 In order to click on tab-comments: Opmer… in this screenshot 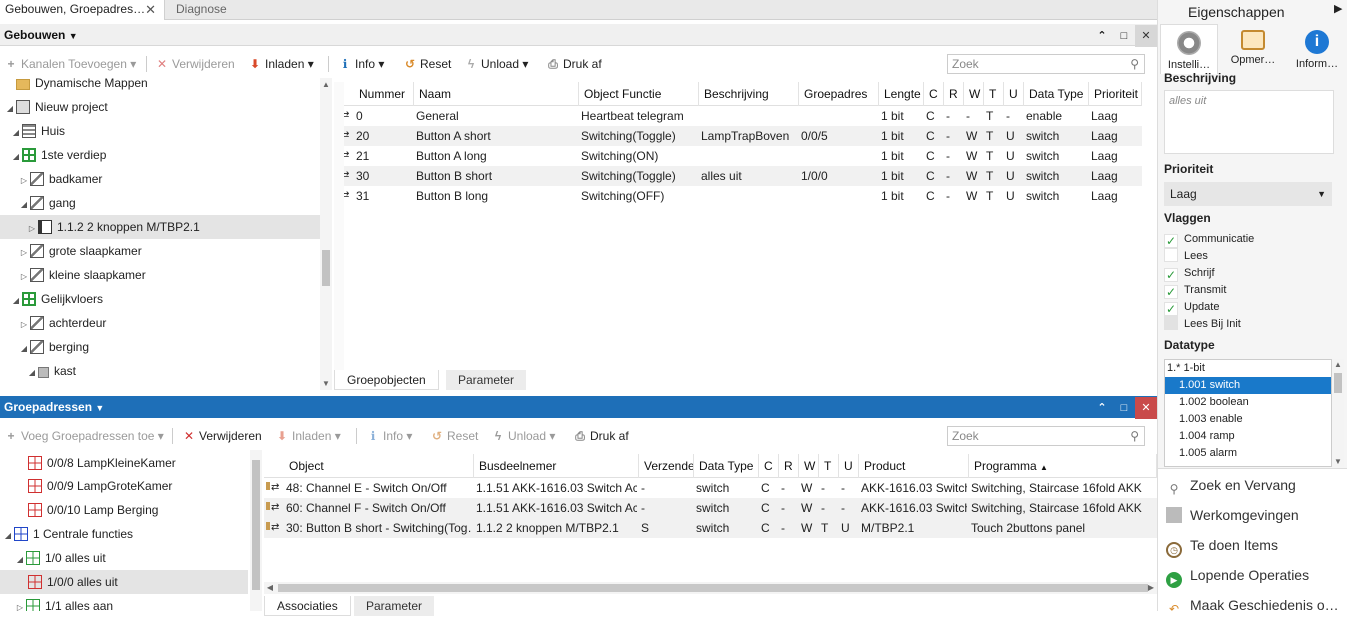, I will do `click(1253, 49)`.